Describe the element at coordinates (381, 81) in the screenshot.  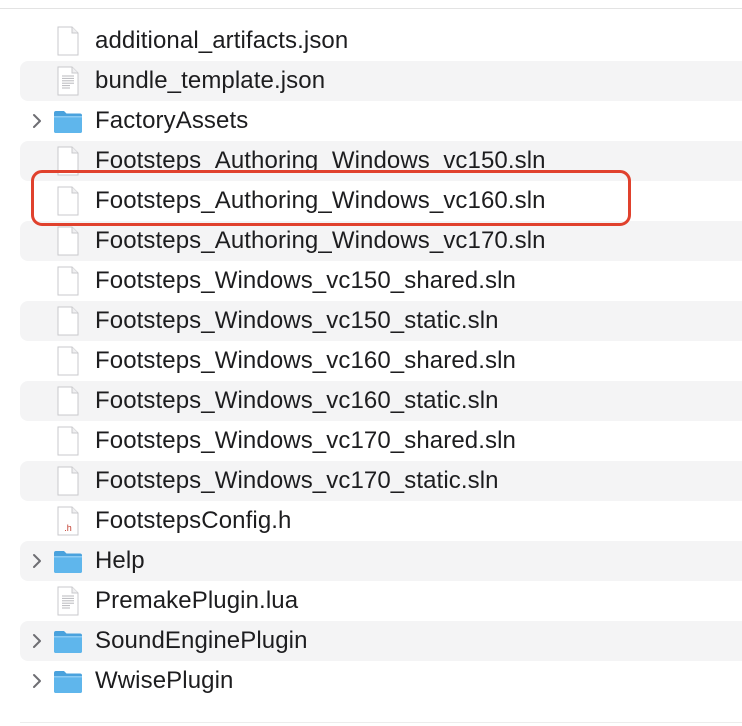
I see `file-row-bundle-template: bundle_template.json` at that location.